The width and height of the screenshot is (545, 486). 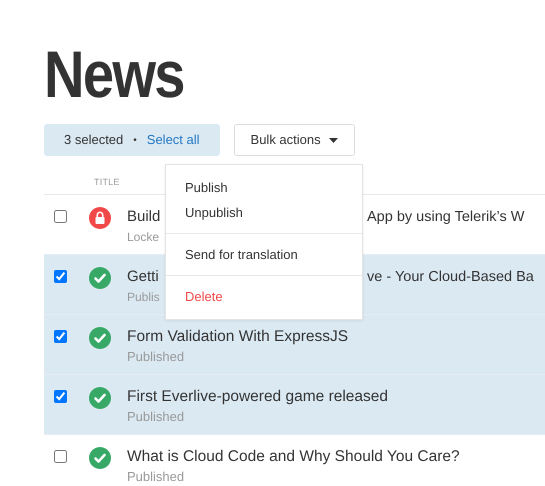 I want to click on article-status: Locke, so click(x=143, y=237).